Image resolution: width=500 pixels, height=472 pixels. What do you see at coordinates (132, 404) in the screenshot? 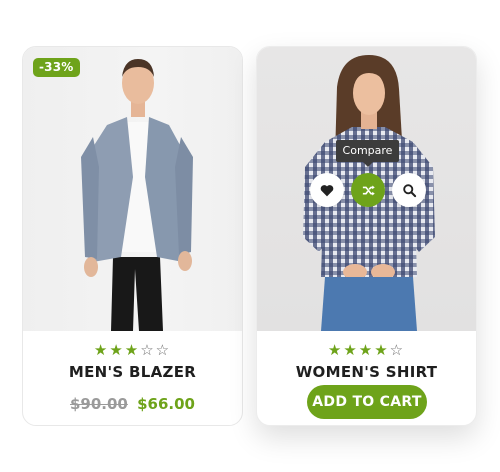
I see `product-price: $90.00 $66.00` at bounding box center [132, 404].